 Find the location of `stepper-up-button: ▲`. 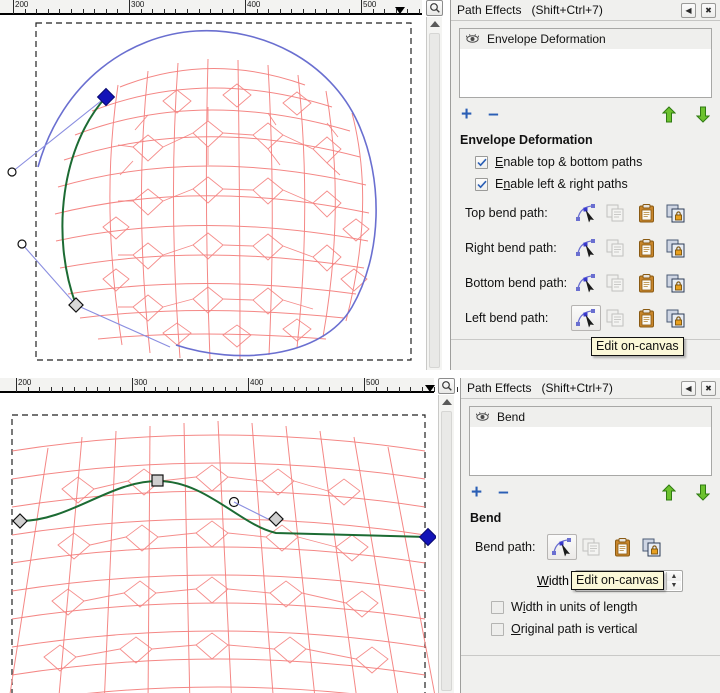

stepper-up-button: ▲ is located at coordinates (673, 576).